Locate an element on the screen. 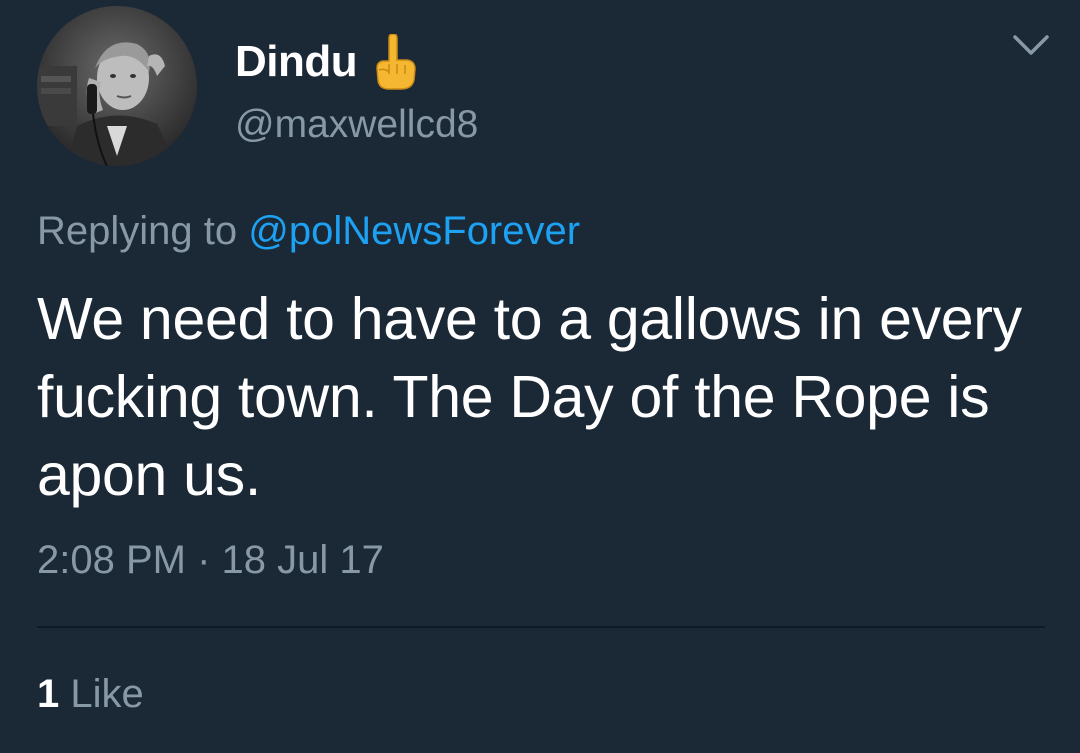  replying-prefix: Replying to is located at coordinates (137, 231).